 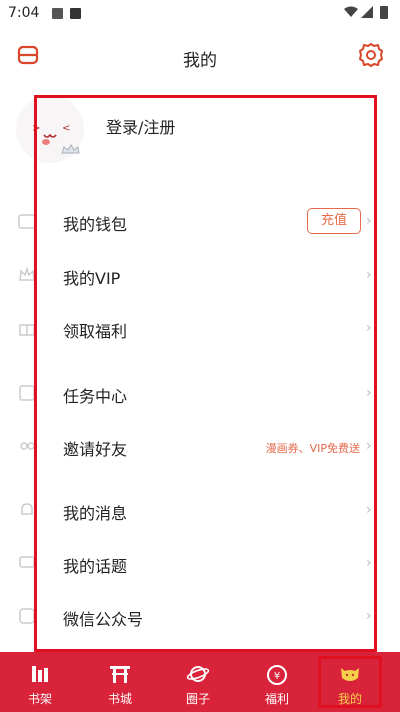 I want to click on bottom-tab-bar: 书架 书城 圈子 ¥ 福利 我的, so click(x=200, y=682).